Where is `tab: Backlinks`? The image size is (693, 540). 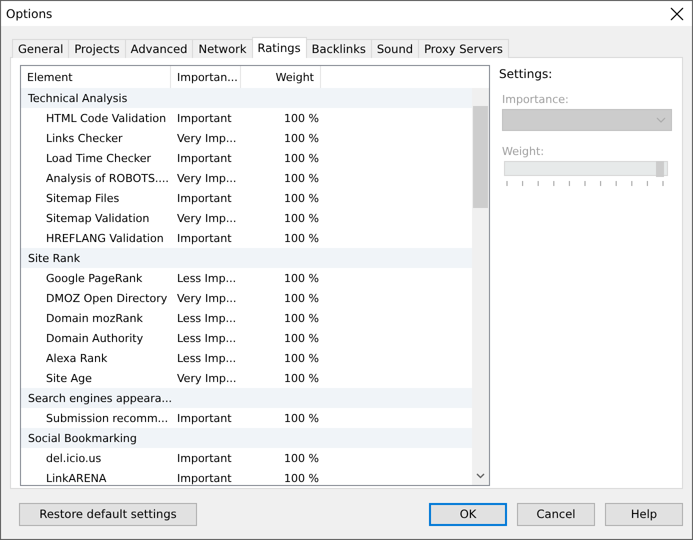
tab: Backlinks is located at coordinates (339, 48).